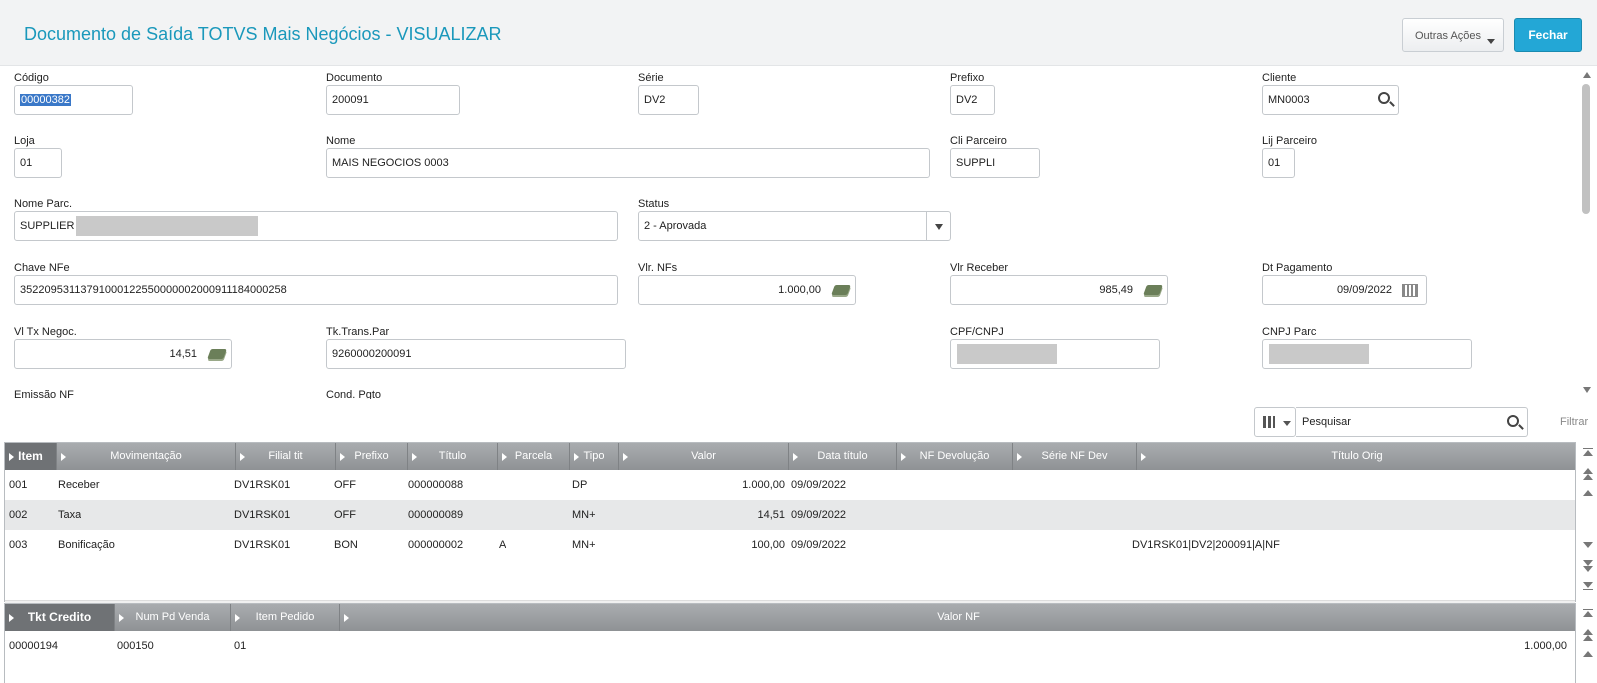 This screenshot has height=683, width=1597. I want to click on outras-acoes-label: Outras Ações, so click(1448, 36).